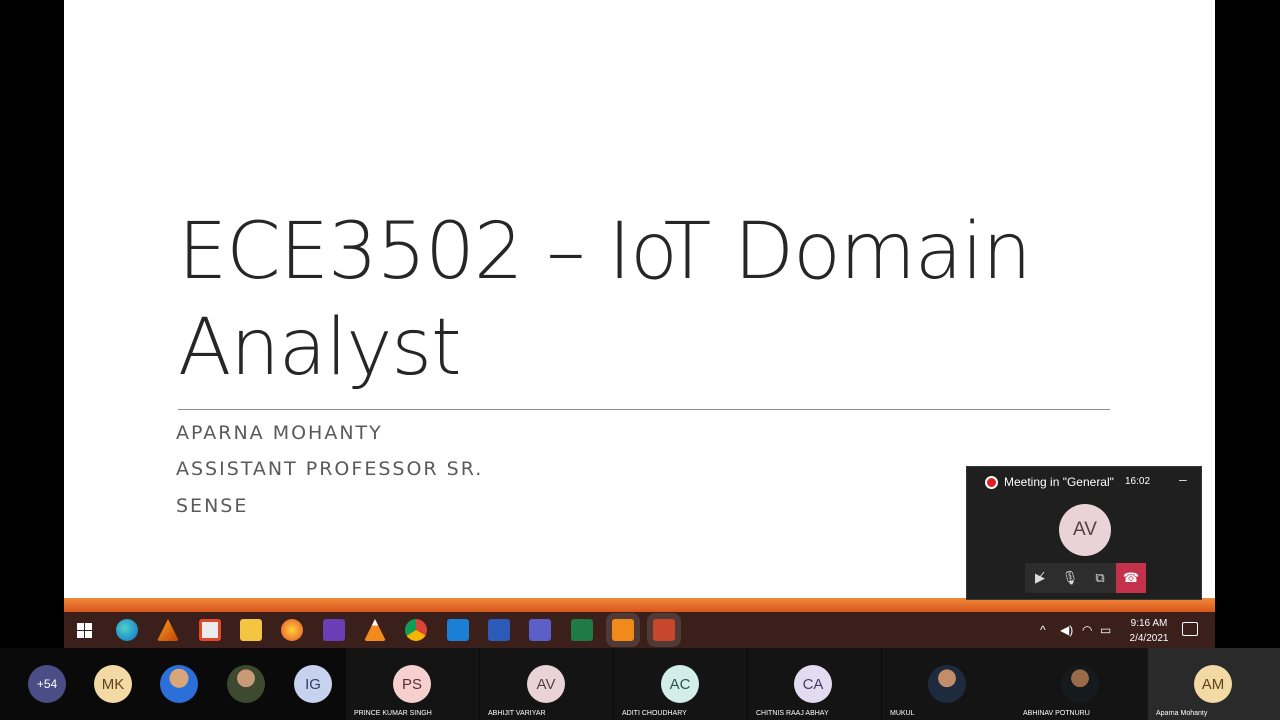 Image resolution: width=1280 pixels, height=720 pixels. Describe the element at coordinates (1085, 530) in the screenshot. I see `presenter-avatar: AV` at that location.